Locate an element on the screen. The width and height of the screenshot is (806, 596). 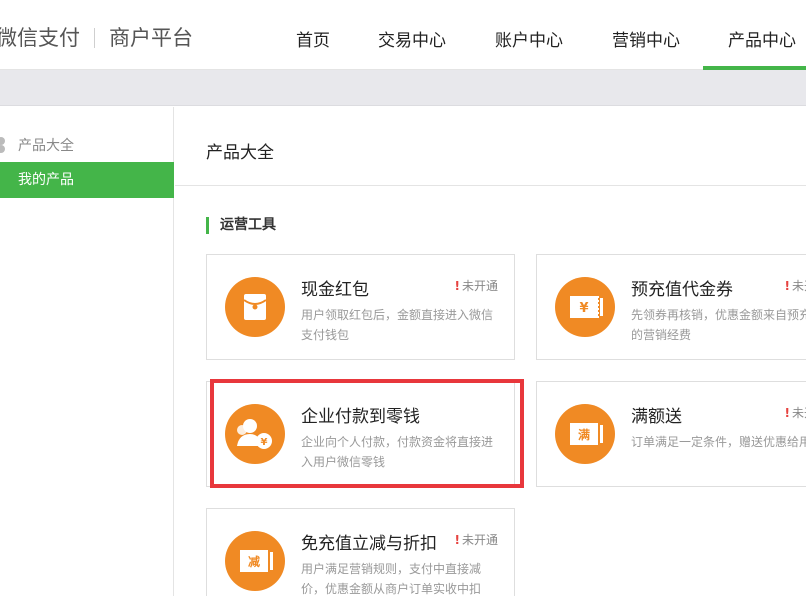
icon-glyph: 减 is located at coordinates (254, 561).